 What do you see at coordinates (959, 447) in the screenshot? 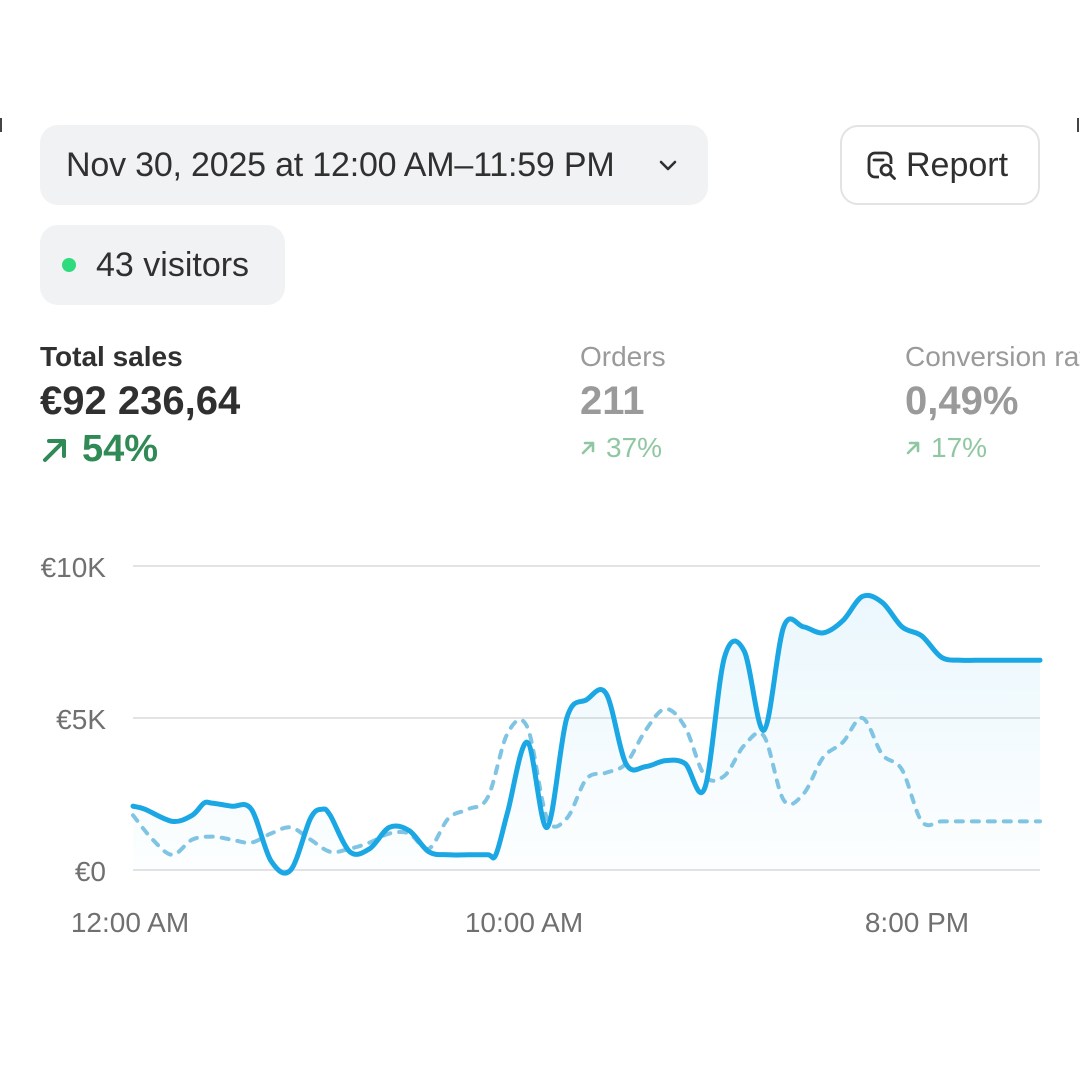
I see `metric-delta-value: 17%` at bounding box center [959, 447].